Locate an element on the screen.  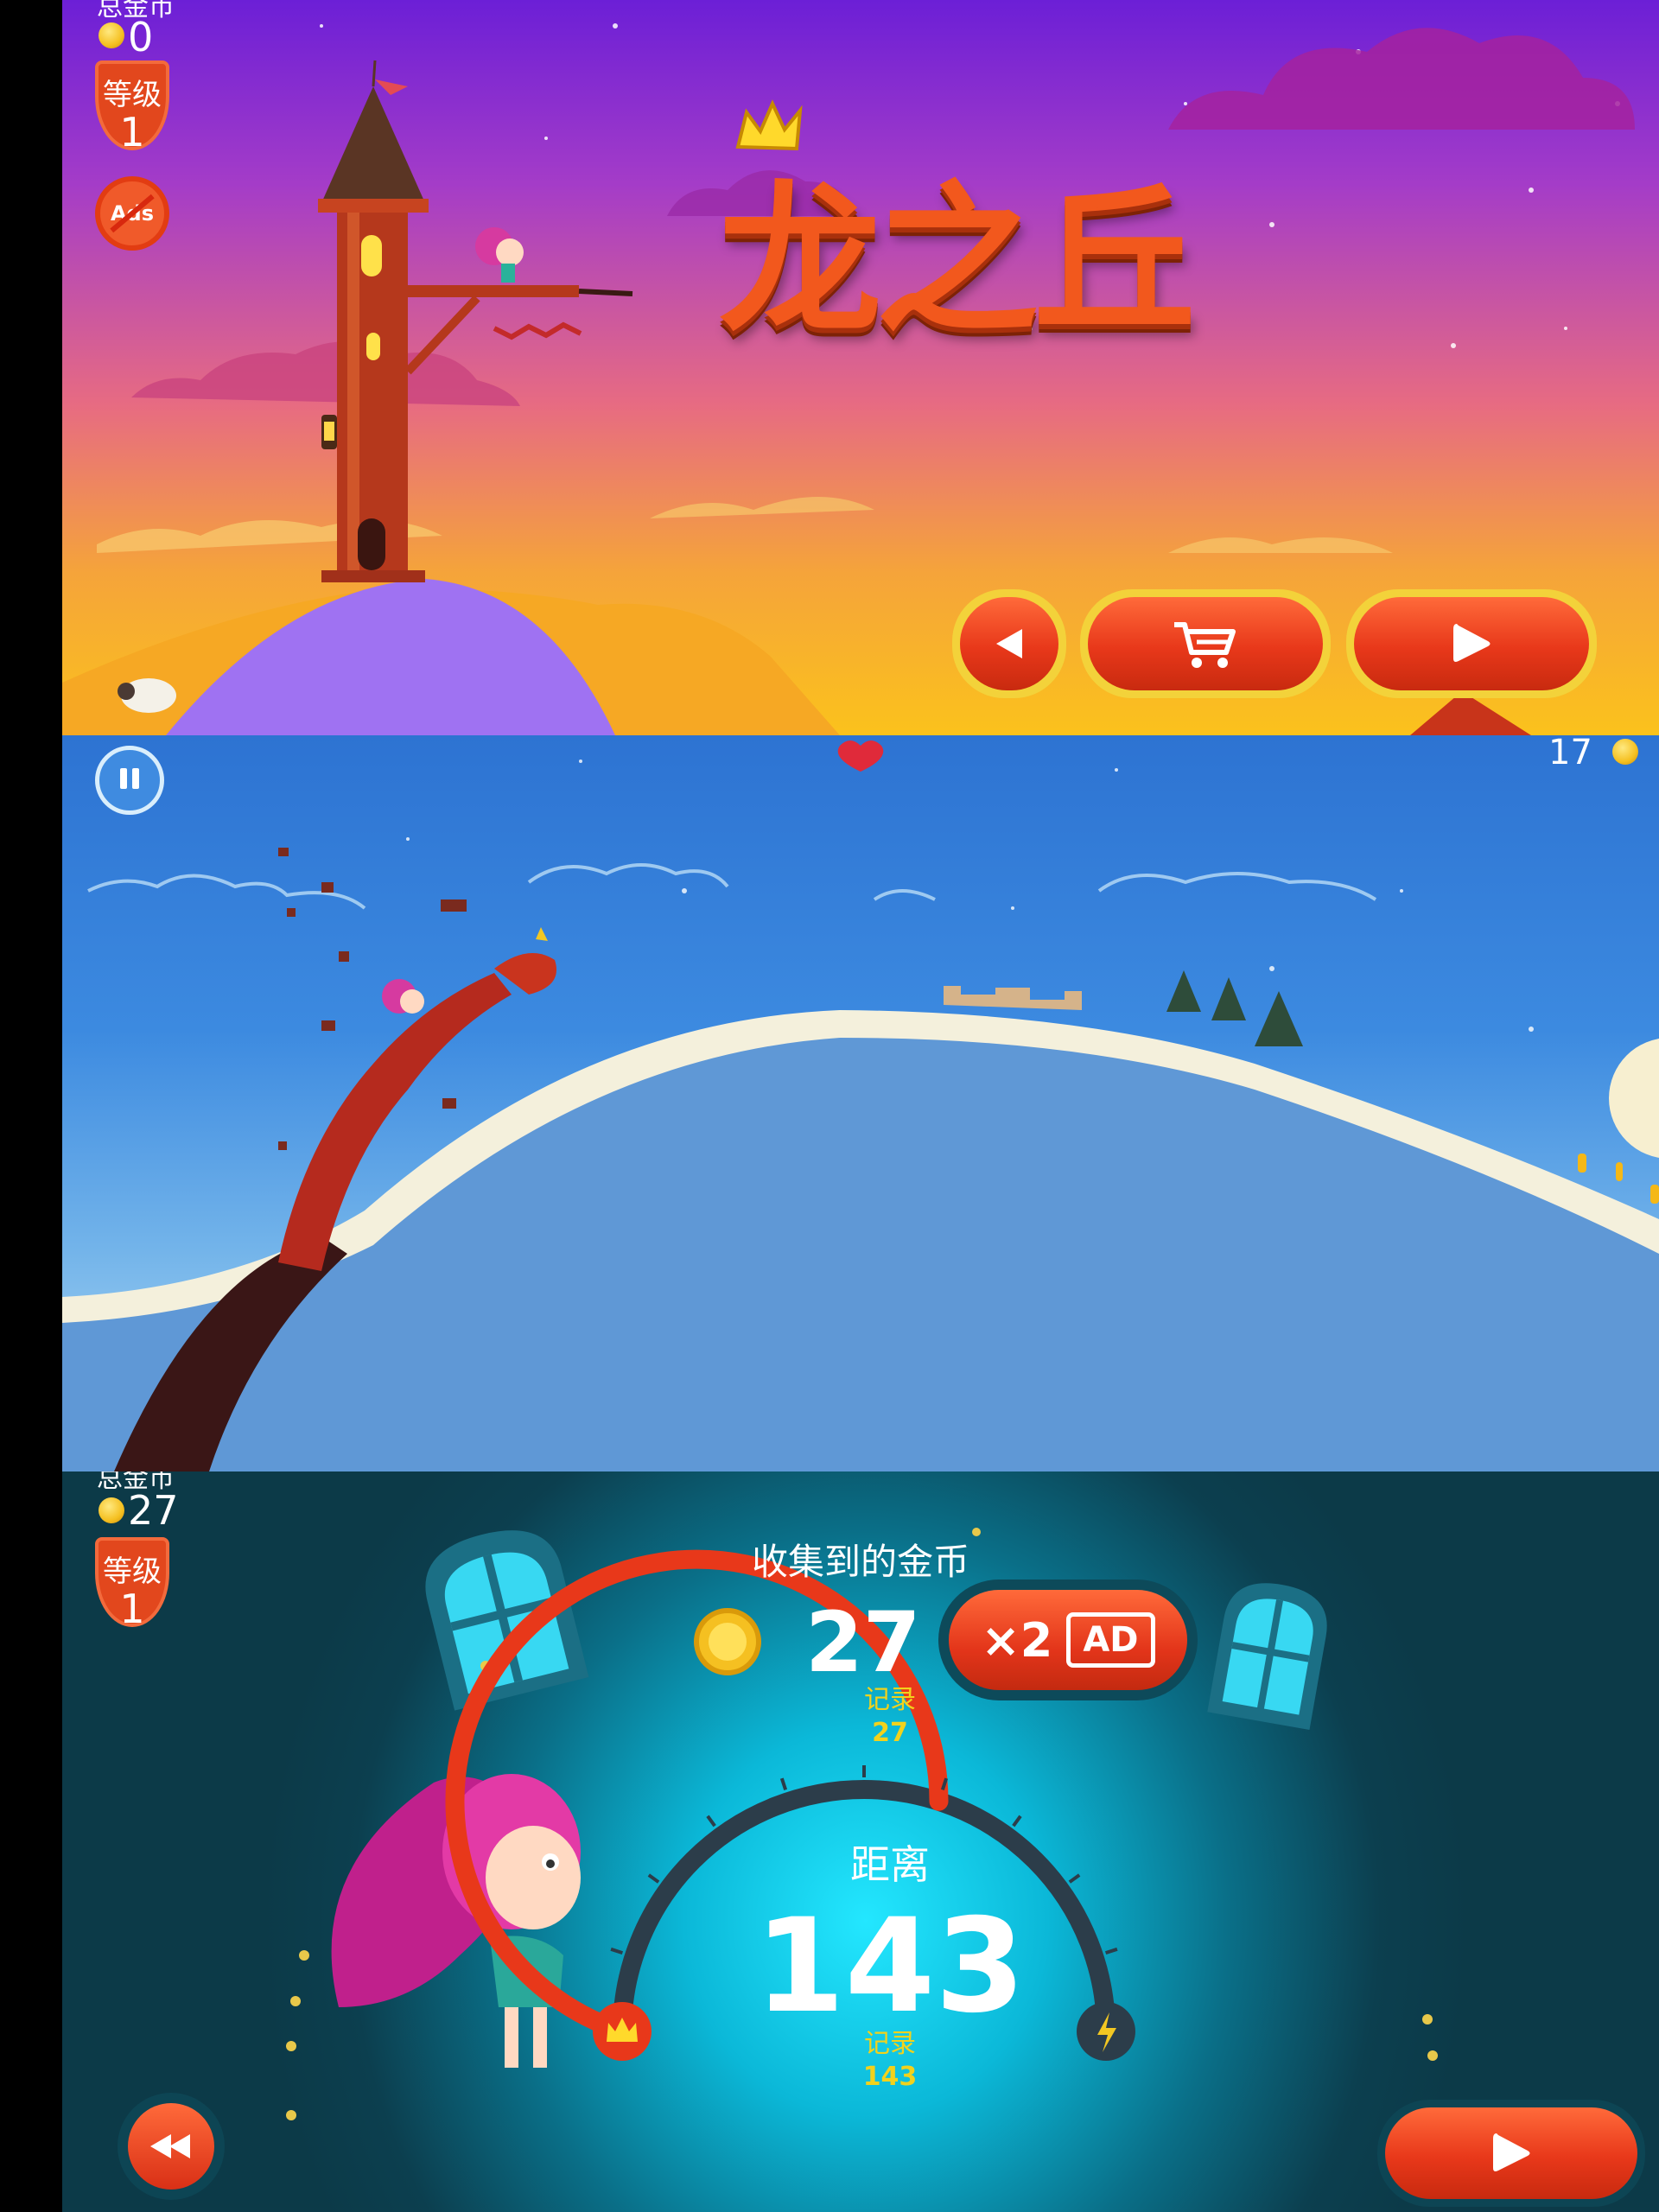
castle-ruins is located at coordinates (1013, 998).